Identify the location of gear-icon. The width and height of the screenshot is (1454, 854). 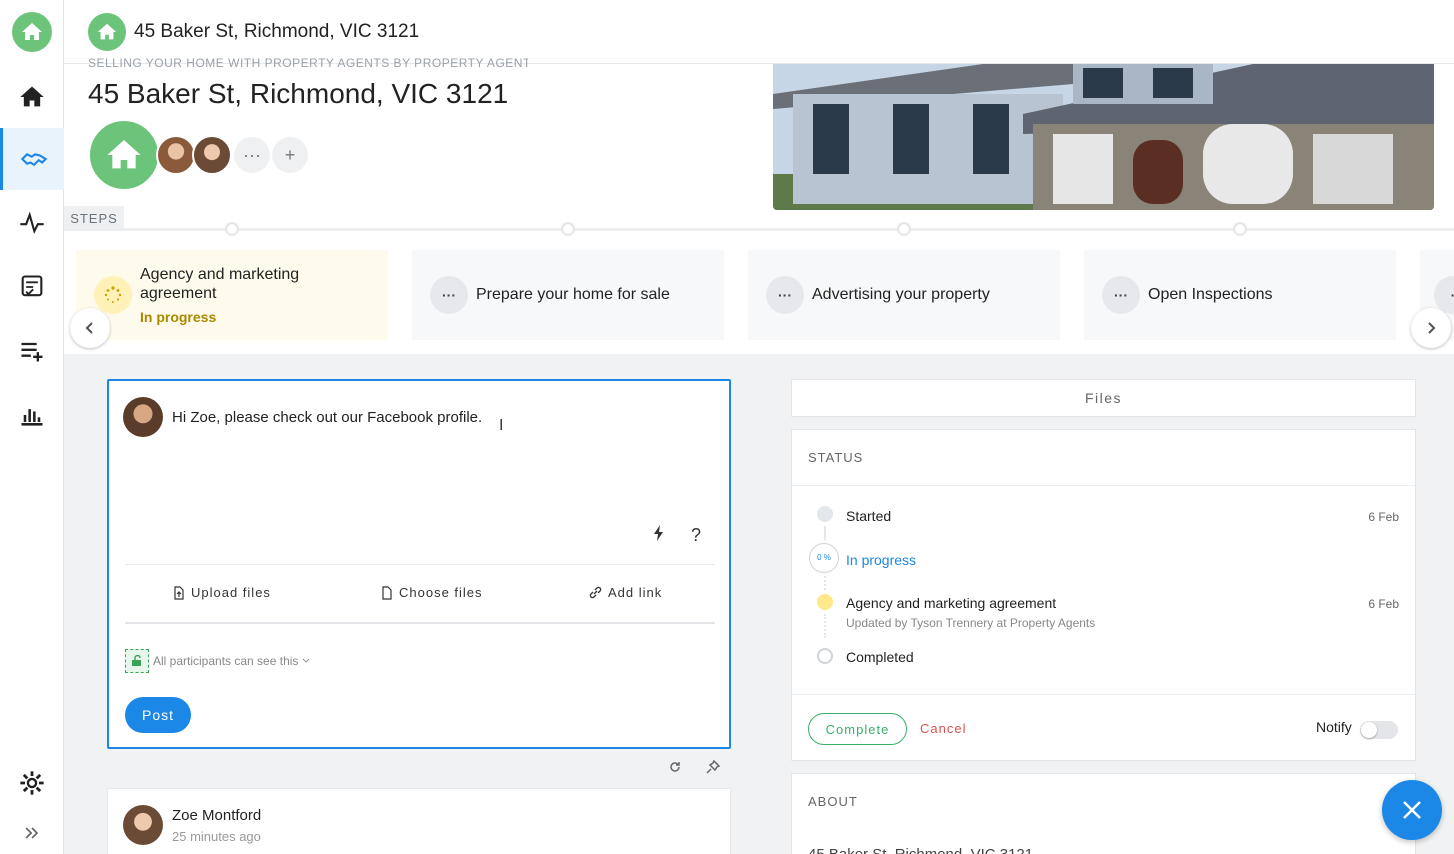
(32, 783).